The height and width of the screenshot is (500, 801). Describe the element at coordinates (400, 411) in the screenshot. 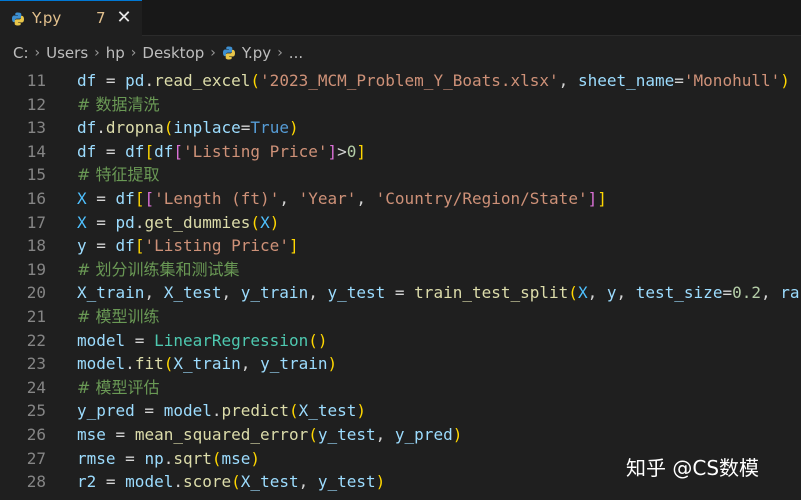

I see `code-line: 25 y_pred = model.predict(X_test)` at that location.